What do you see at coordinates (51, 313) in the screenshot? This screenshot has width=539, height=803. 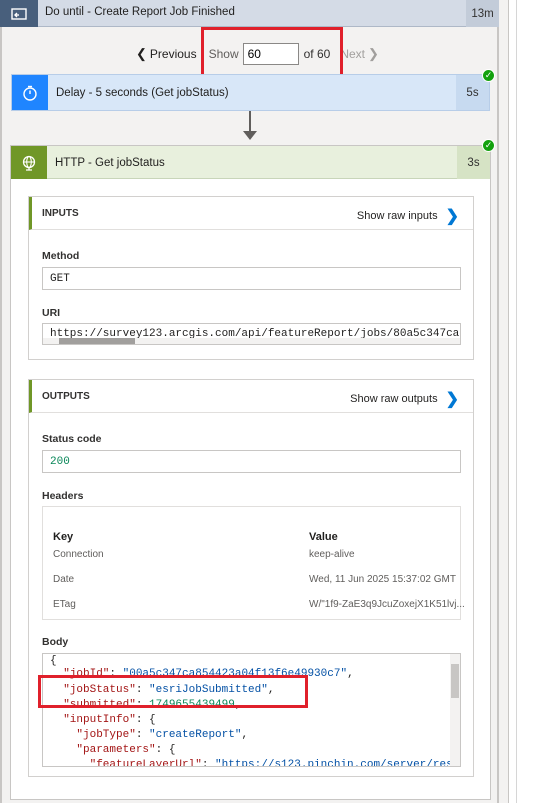 I see `uri-label: URI` at bounding box center [51, 313].